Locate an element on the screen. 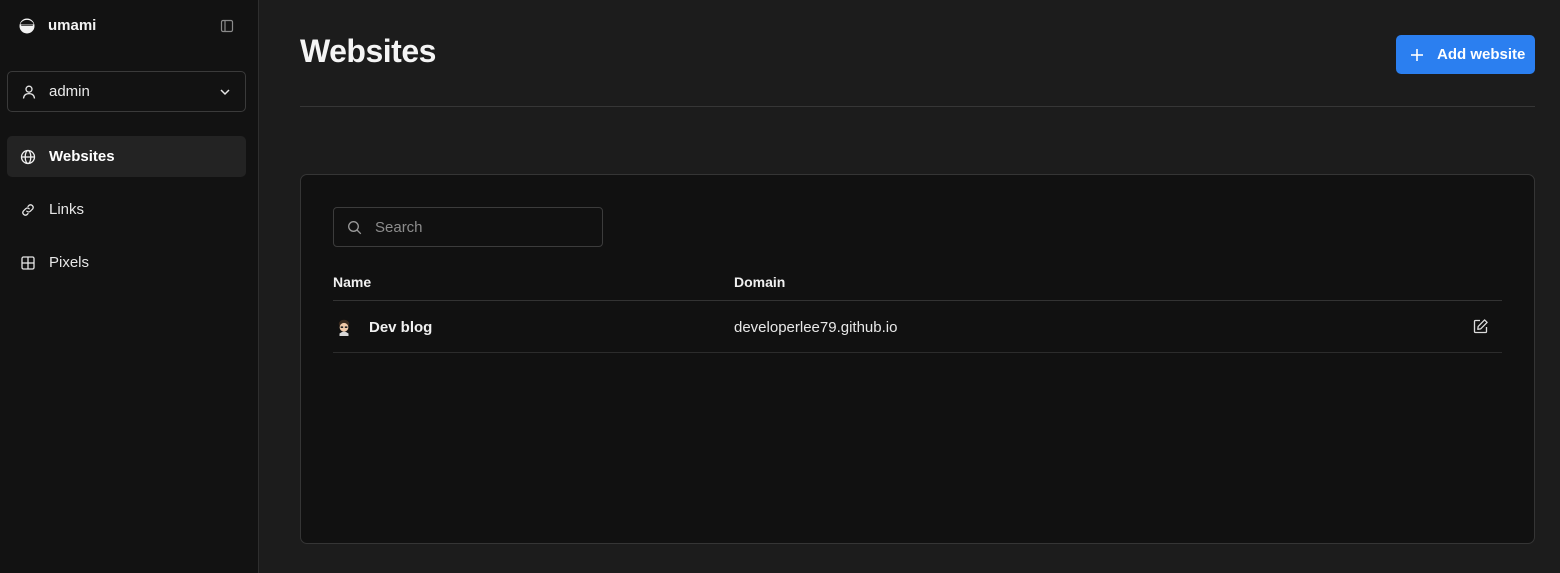 The image size is (1560, 573). search-box is located at coordinates (468, 227).